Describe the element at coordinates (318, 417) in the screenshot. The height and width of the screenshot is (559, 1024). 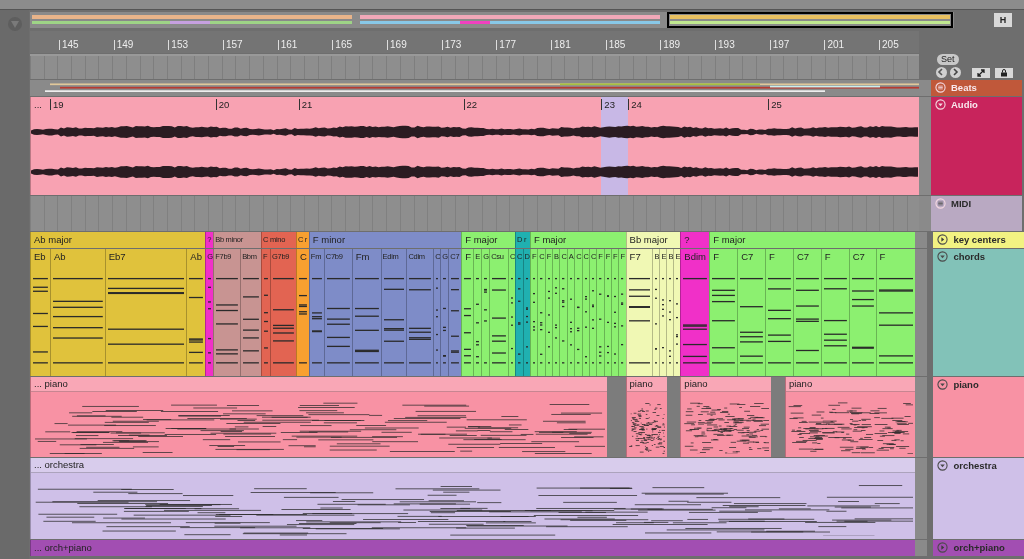
I see `midi-clip: ... piano` at that location.